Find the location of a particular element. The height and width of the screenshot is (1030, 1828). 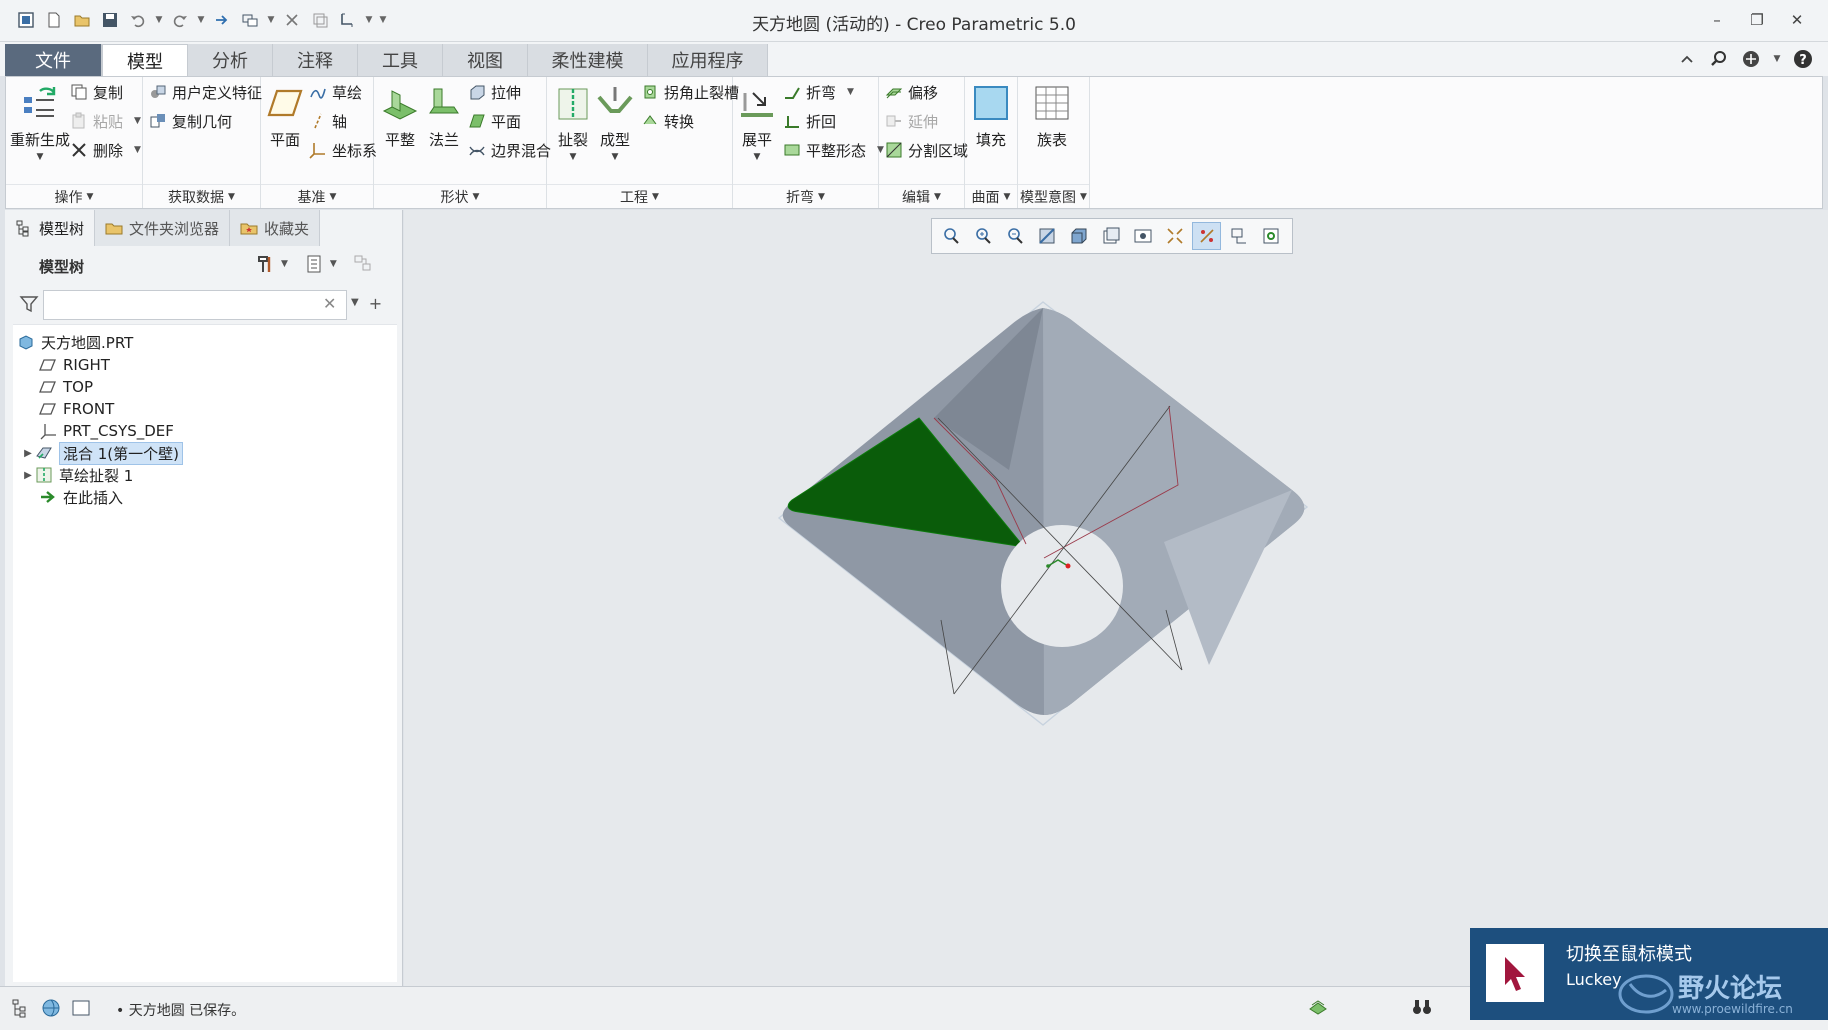

sketch-button: 草绘 is located at coordinates (335, 92).